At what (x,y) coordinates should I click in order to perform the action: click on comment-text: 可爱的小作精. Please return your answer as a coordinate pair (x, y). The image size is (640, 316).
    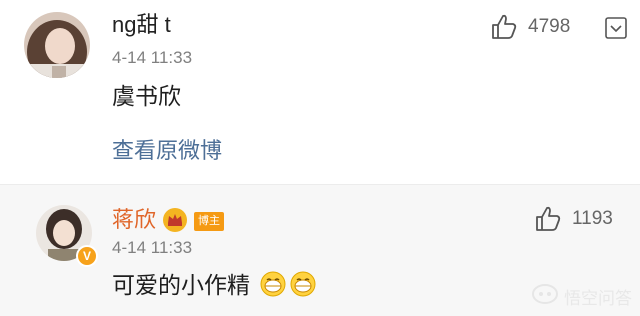
    Looking at the image, I should click on (214, 287).